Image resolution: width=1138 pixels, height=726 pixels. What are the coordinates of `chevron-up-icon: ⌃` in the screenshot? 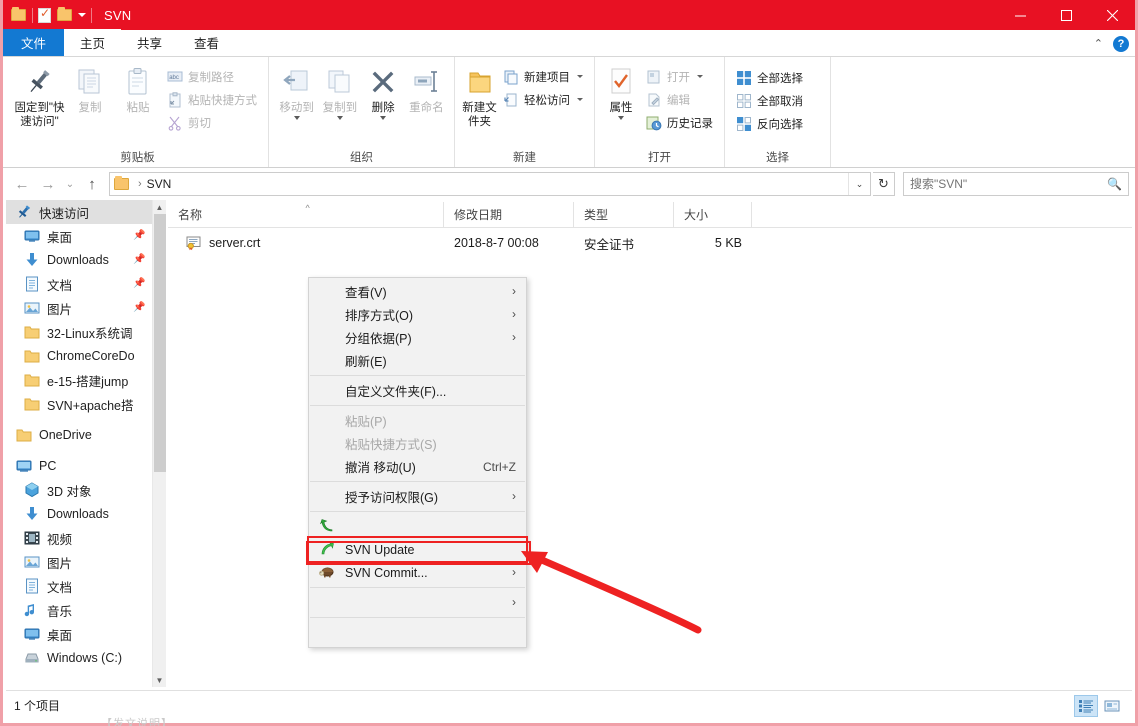 It's located at (1098, 43).